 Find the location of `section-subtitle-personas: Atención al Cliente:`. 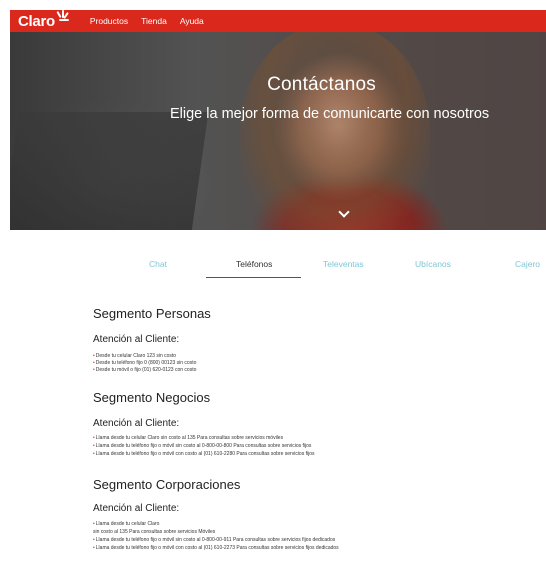

section-subtitle-personas: Atención al Cliente: is located at coordinates (136, 339).